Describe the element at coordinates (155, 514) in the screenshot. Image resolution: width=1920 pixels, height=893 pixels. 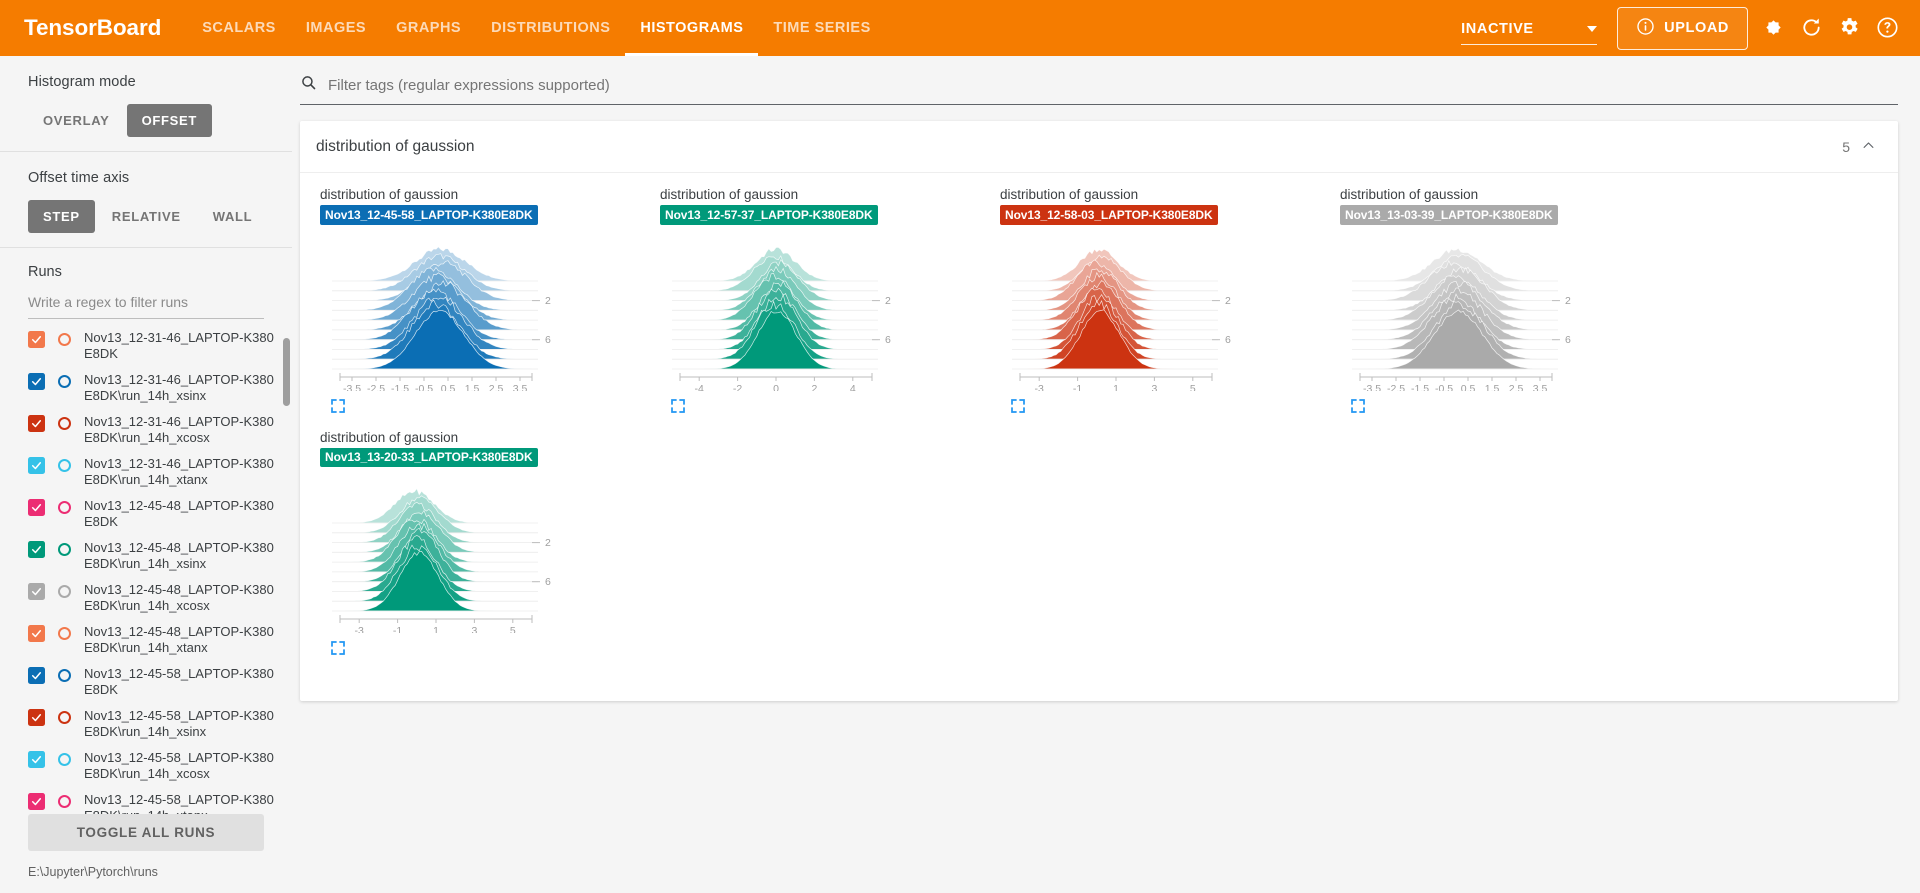
I see `run-list-item: Nov13_12-45-48_LAPTOP-K380E8DK` at that location.